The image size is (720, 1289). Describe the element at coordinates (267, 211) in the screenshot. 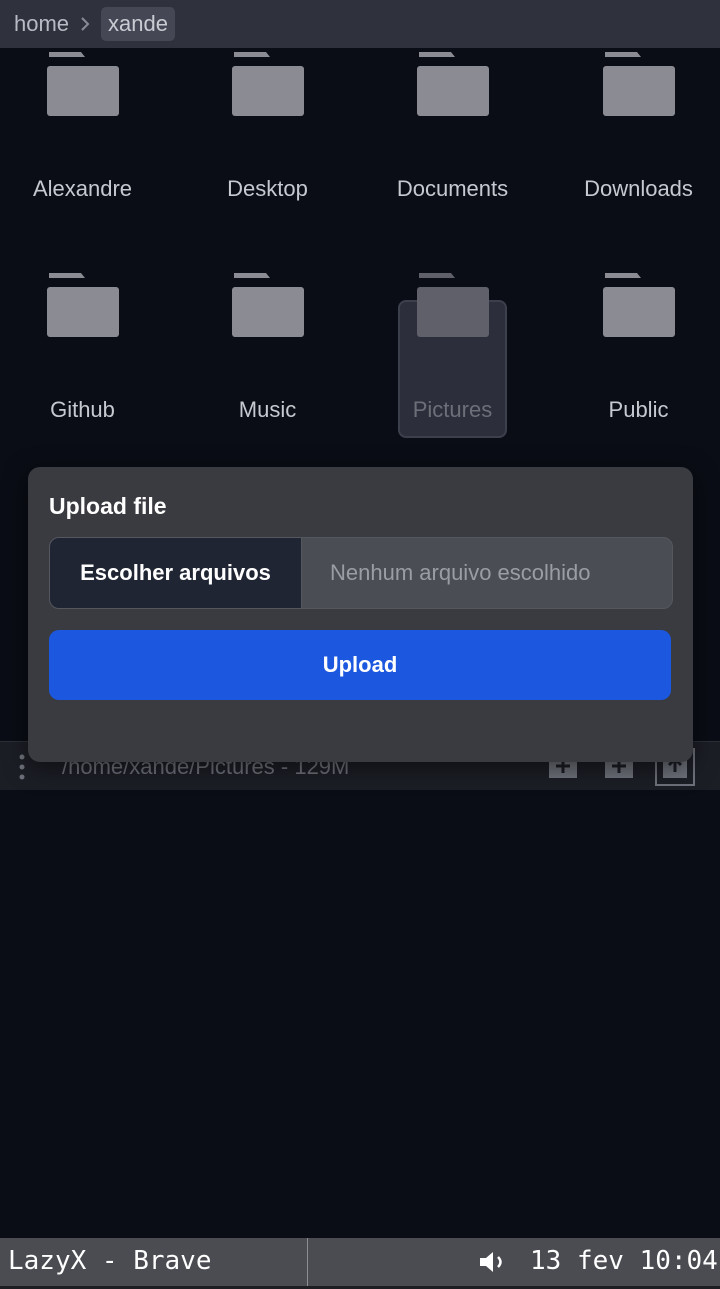

I see `folder-music: Music` at that location.